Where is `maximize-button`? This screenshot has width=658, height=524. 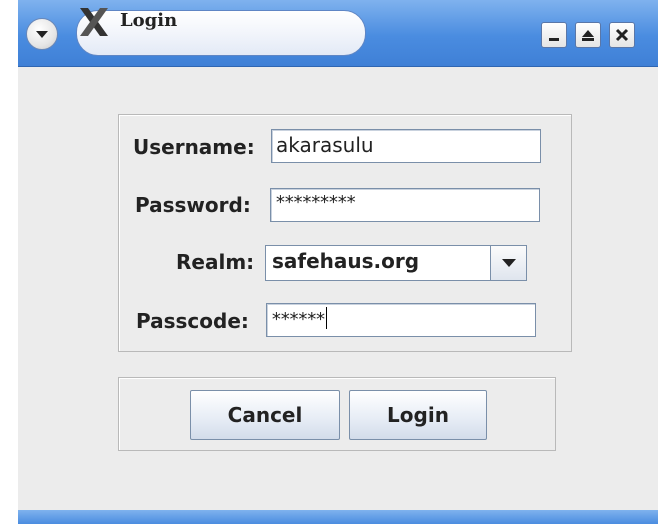
maximize-button is located at coordinates (588, 35).